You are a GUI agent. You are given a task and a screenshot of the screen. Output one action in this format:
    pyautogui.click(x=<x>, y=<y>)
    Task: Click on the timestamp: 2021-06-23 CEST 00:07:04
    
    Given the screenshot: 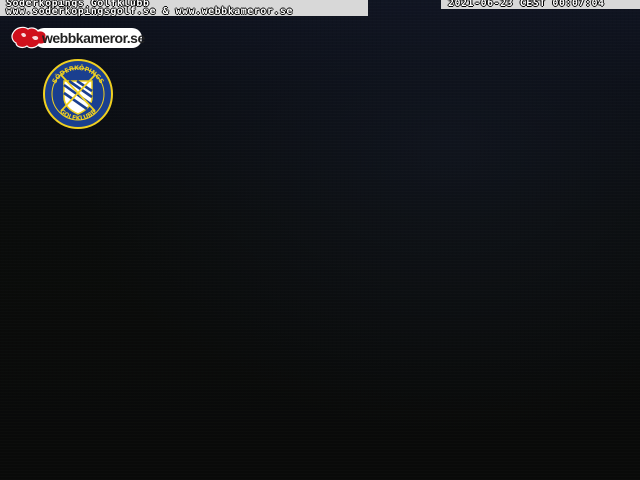 What is the action you would take?
    pyautogui.click(x=526, y=4)
    